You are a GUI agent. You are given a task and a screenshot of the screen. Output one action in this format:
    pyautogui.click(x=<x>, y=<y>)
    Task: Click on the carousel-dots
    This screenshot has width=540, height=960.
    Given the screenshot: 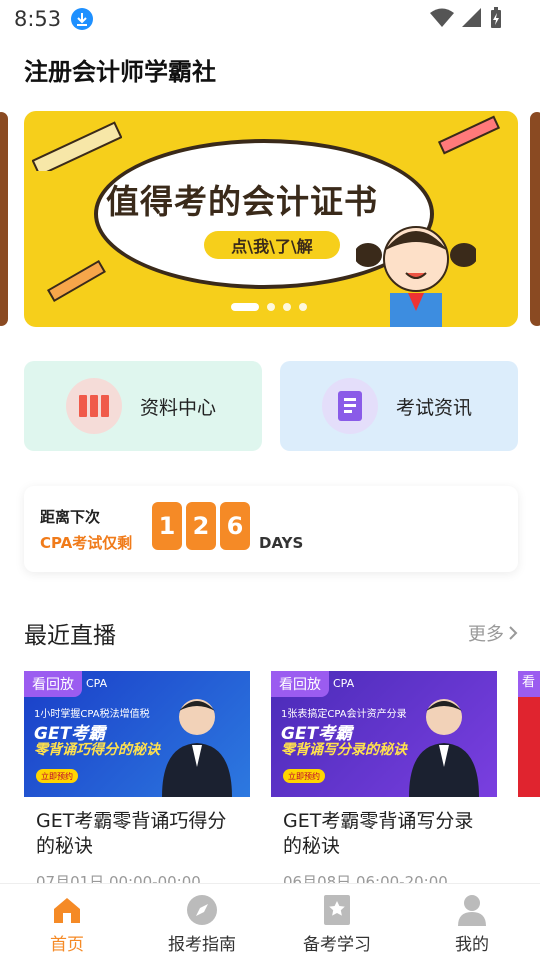 What is the action you would take?
    pyautogui.click(x=269, y=307)
    